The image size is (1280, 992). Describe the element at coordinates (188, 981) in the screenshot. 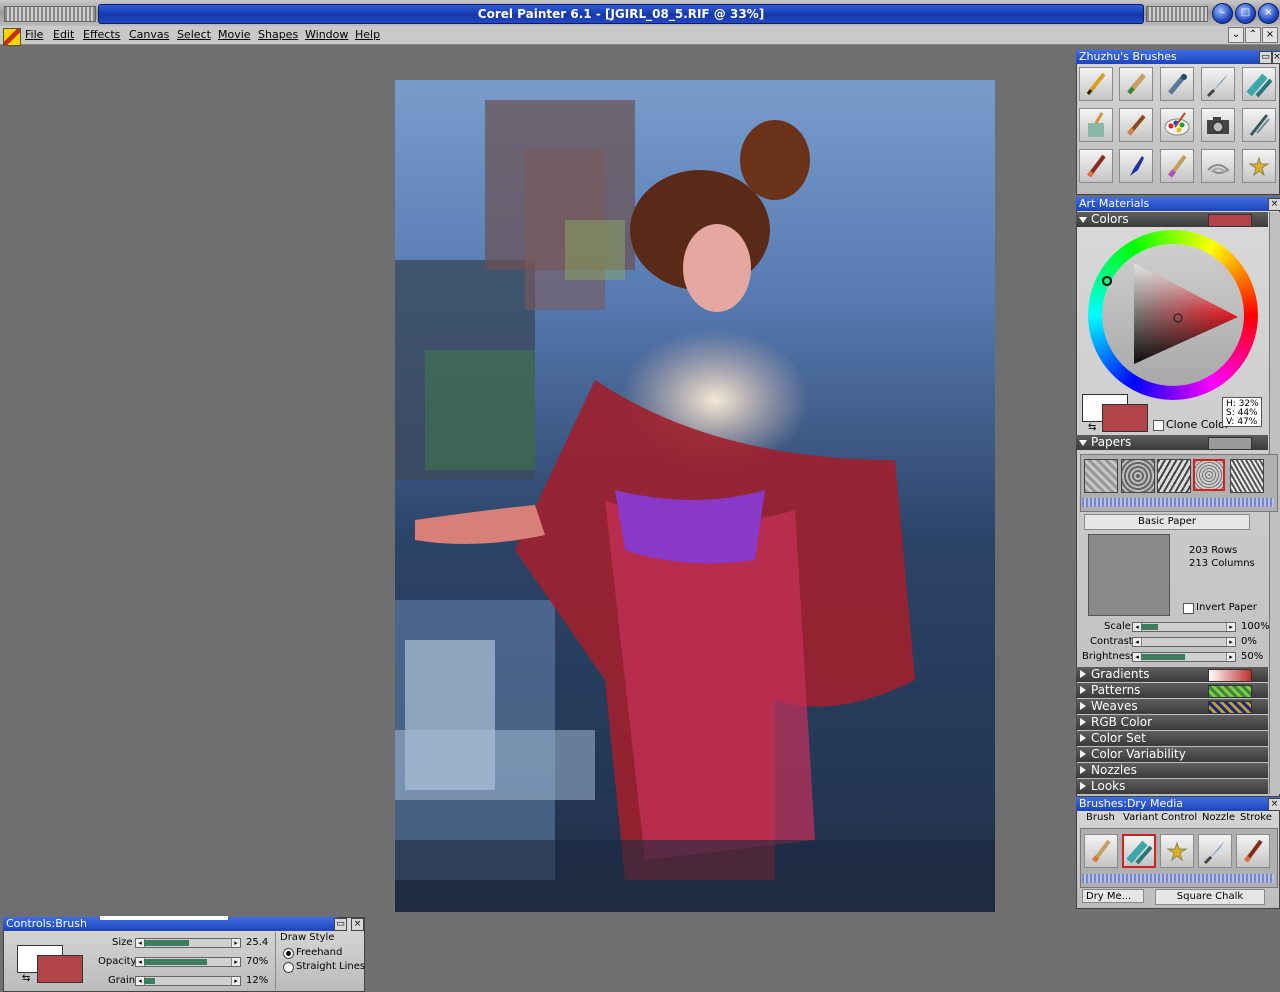

I see `grain-slider: ◂ ▸` at that location.